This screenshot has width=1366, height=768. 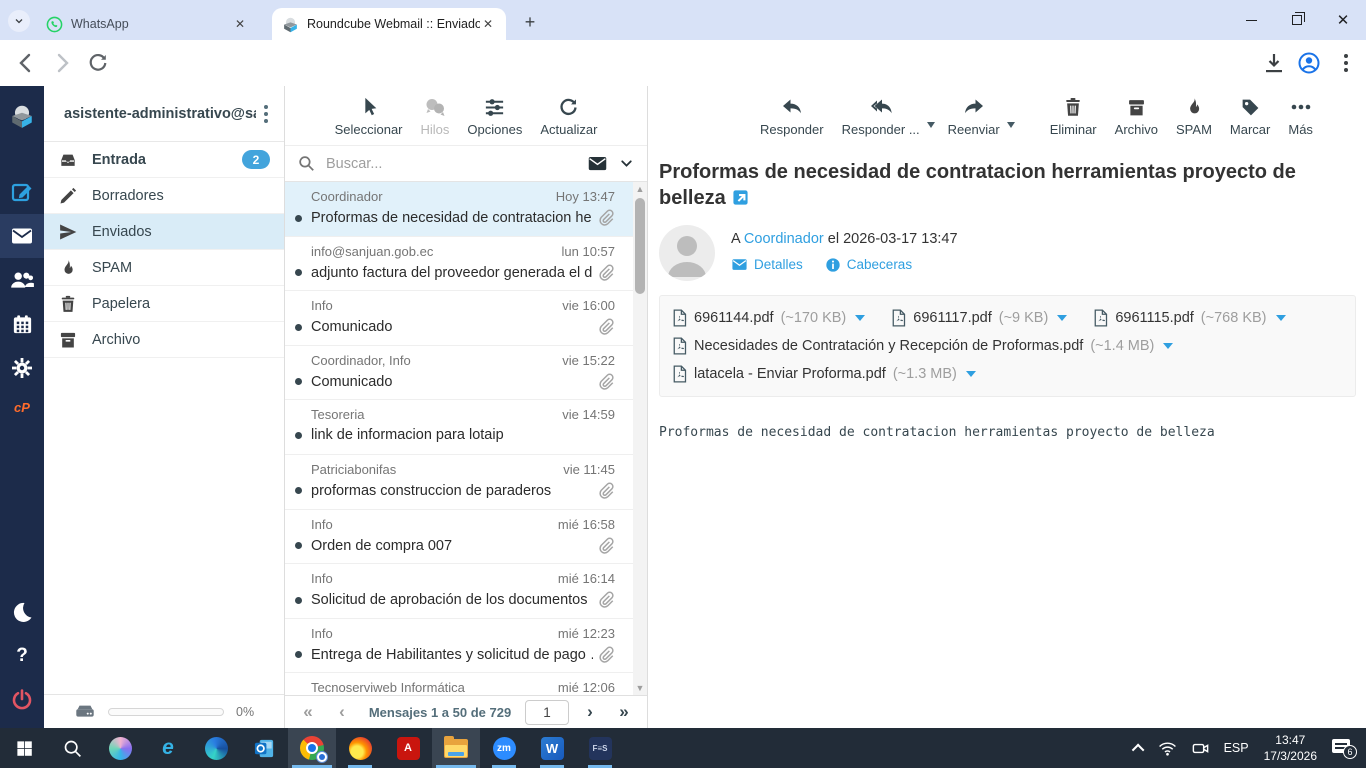 What do you see at coordinates (22, 324) in the screenshot?
I see `calendar-nav-button` at bounding box center [22, 324].